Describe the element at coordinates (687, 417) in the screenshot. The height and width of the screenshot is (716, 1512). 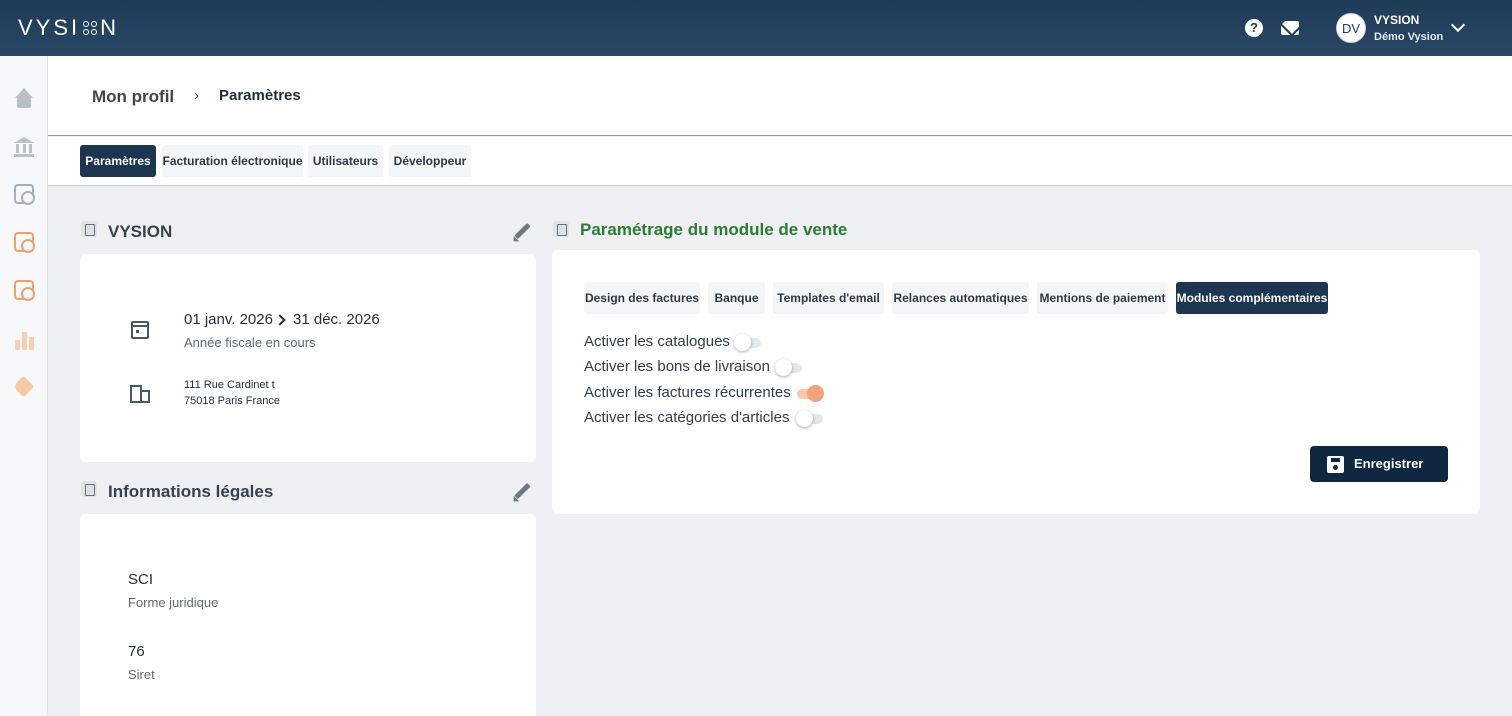
I see `toggle-label-categories-articles: Activer les catégories d'articles` at that location.